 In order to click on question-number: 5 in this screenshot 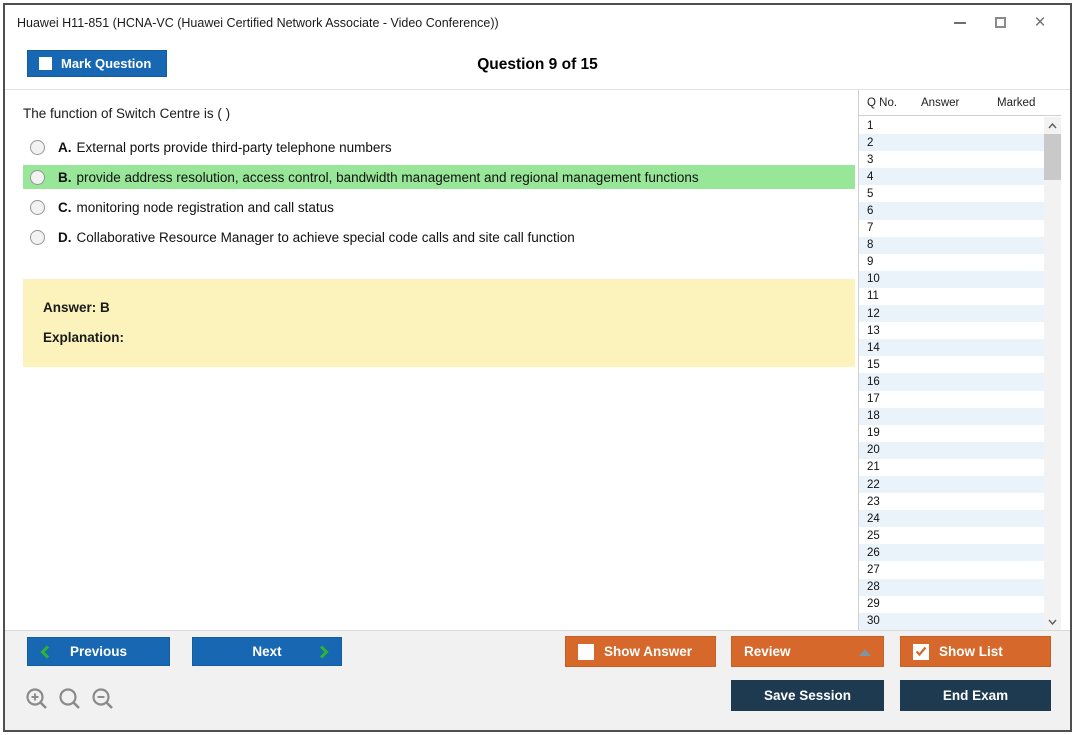, I will do `click(870, 193)`.